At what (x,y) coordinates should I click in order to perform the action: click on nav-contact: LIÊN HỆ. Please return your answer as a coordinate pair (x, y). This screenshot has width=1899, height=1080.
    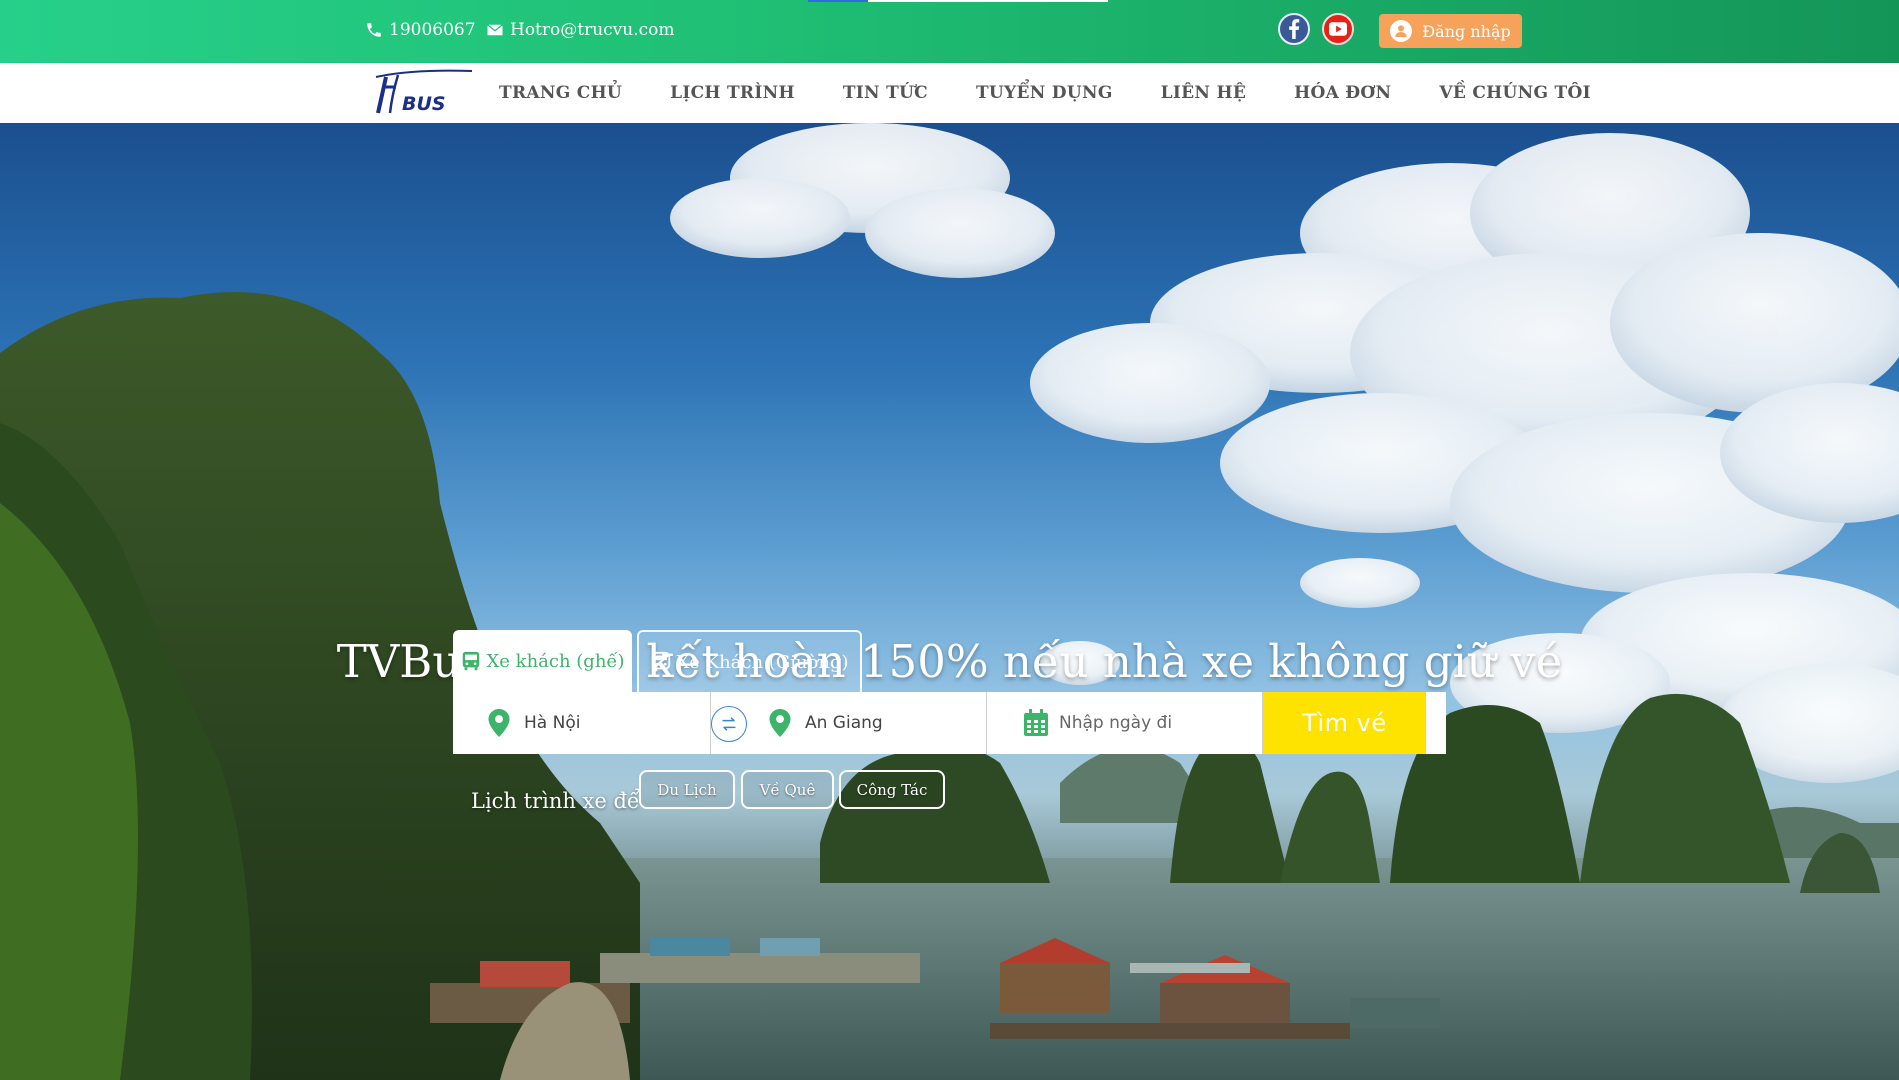
    Looking at the image, I should click on (1203, 93).